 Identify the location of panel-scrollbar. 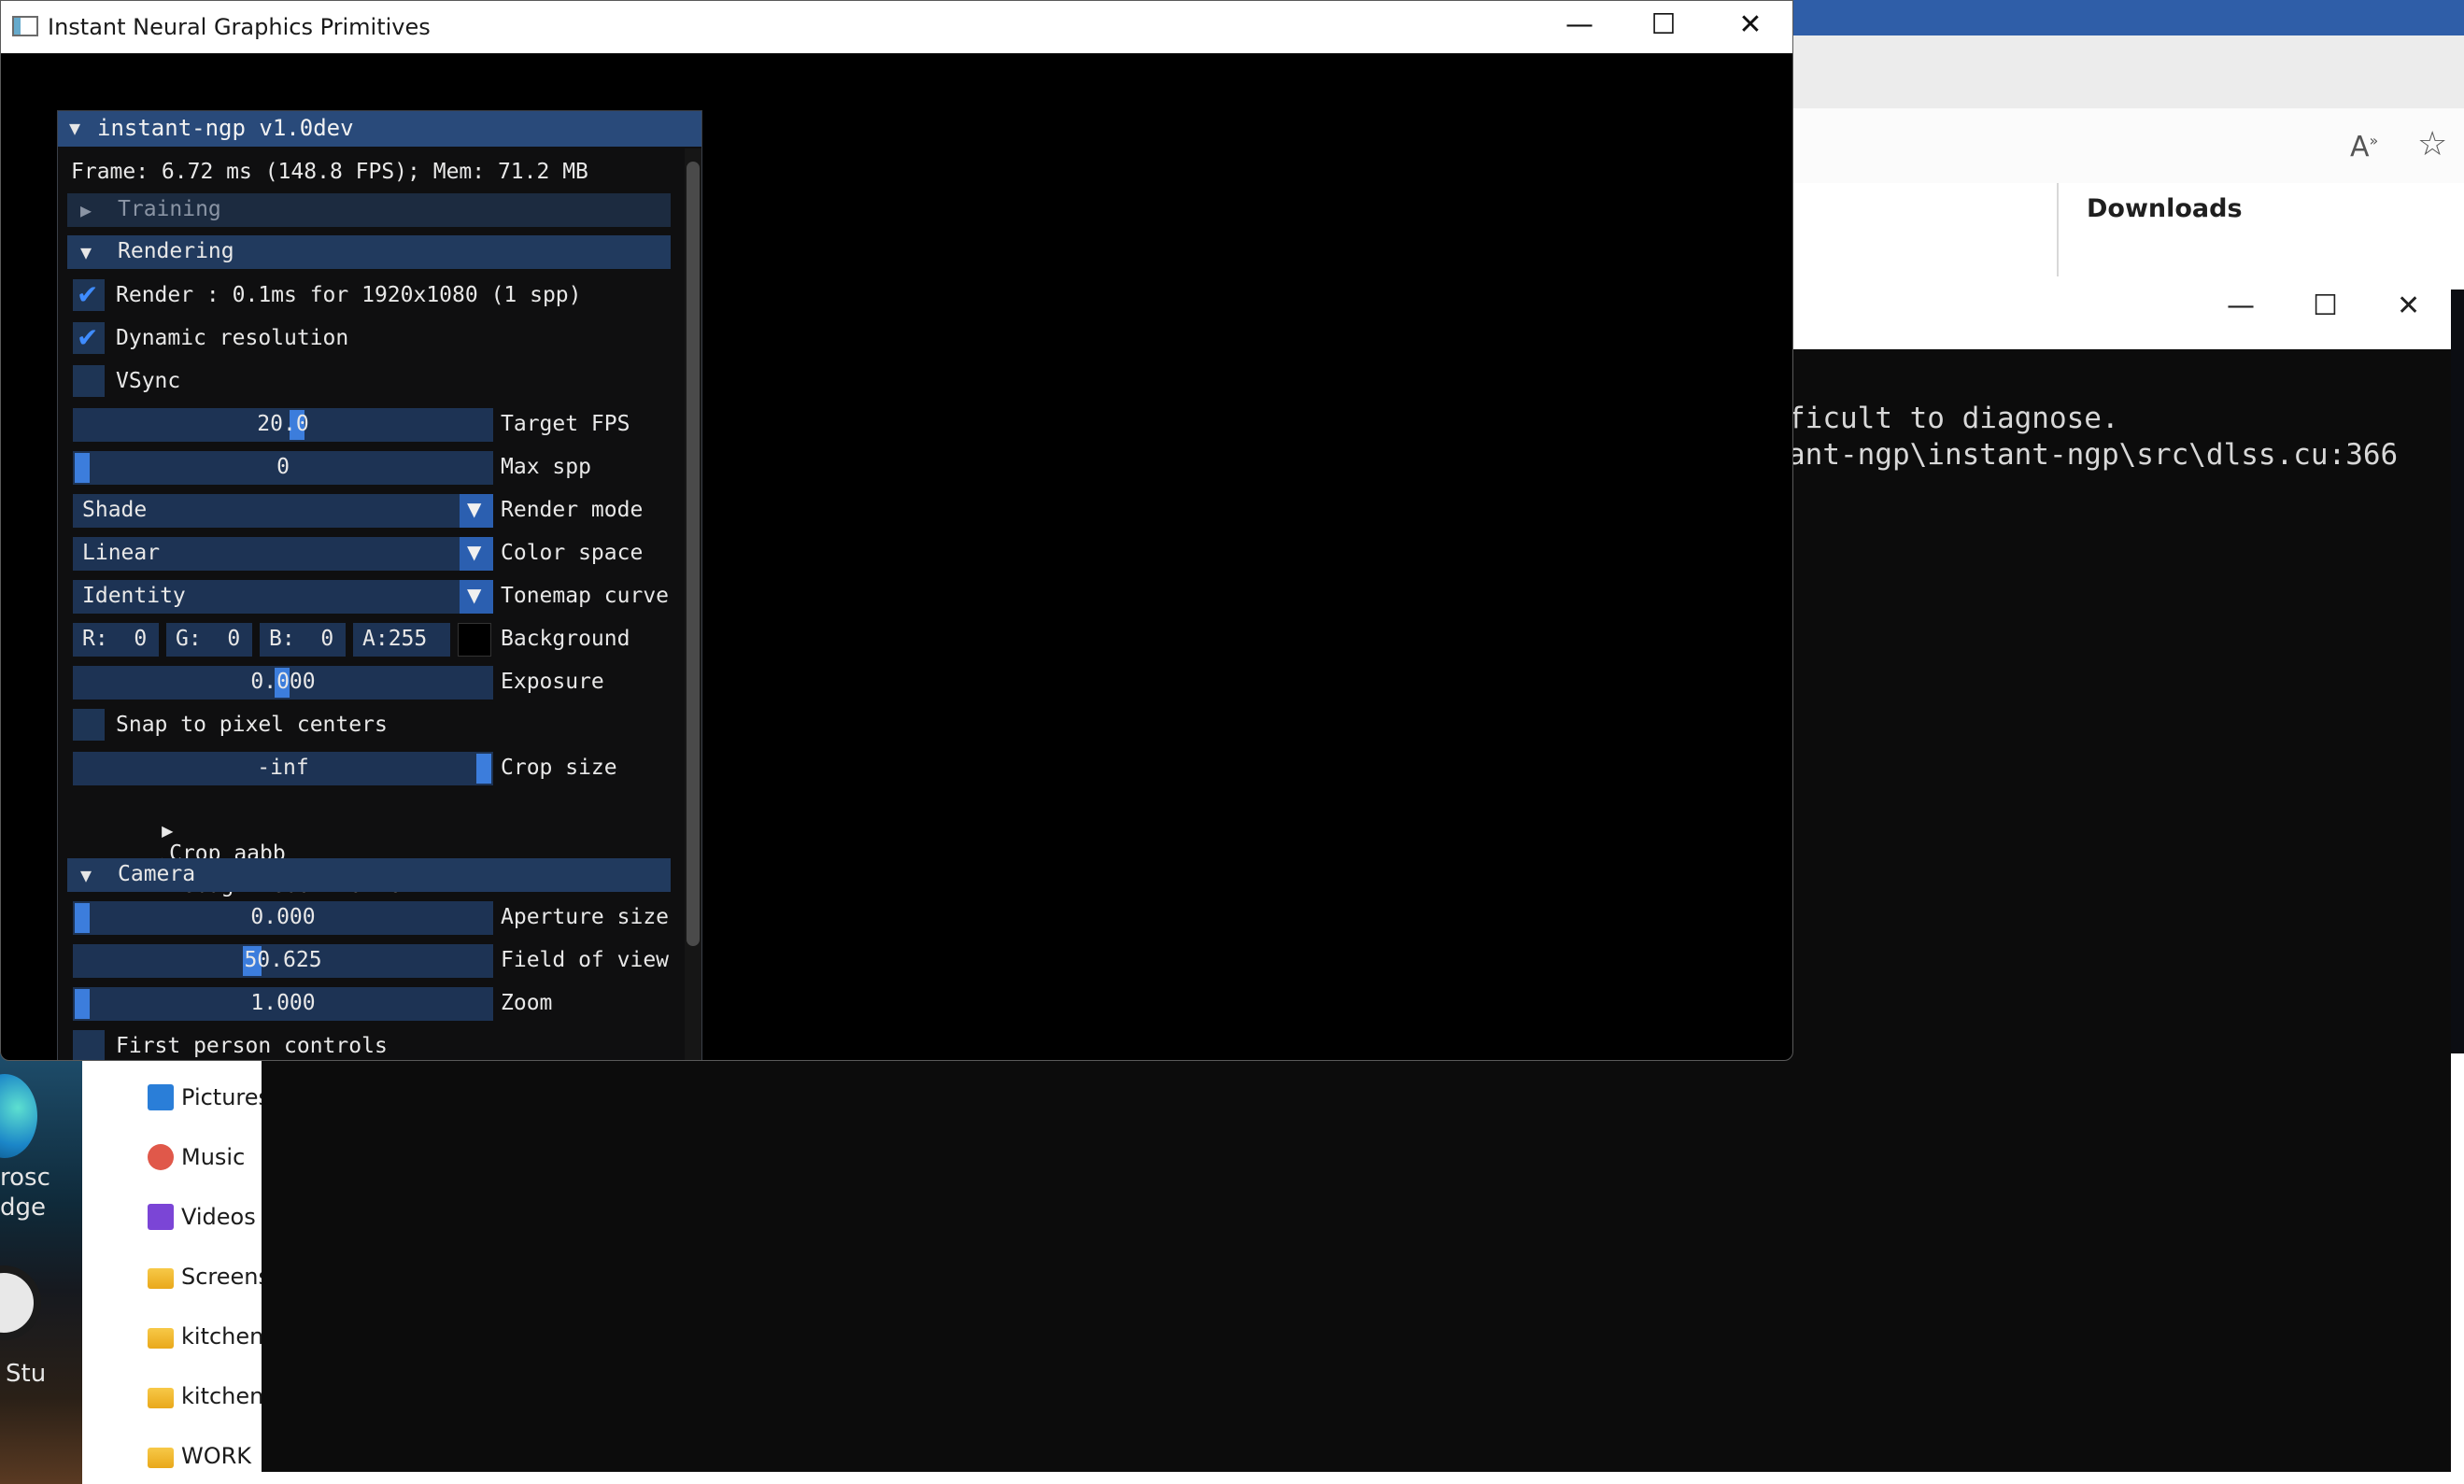
(693, 604).